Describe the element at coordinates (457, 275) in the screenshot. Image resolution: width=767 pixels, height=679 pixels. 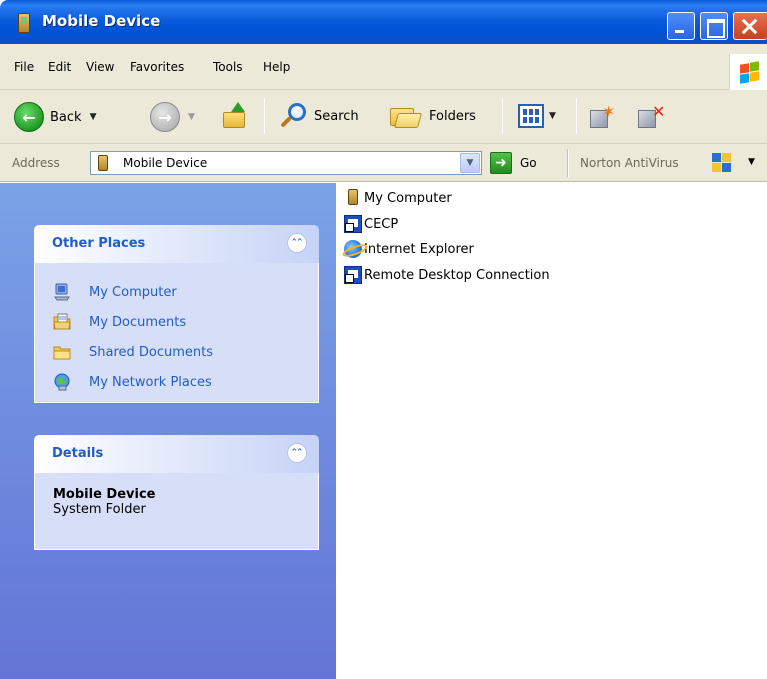
I see `file-name: Remote Desktop Connection` at that location.